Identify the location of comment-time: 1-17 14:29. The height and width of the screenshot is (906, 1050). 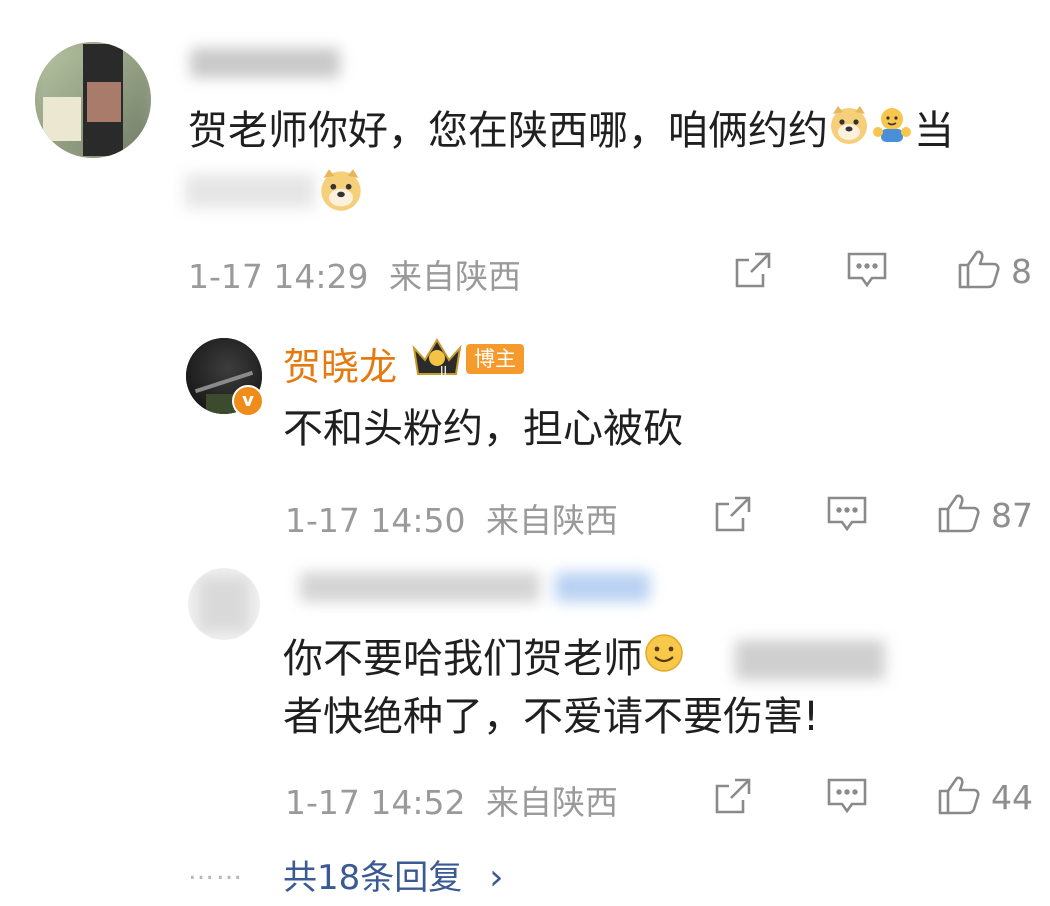
(278, 276).